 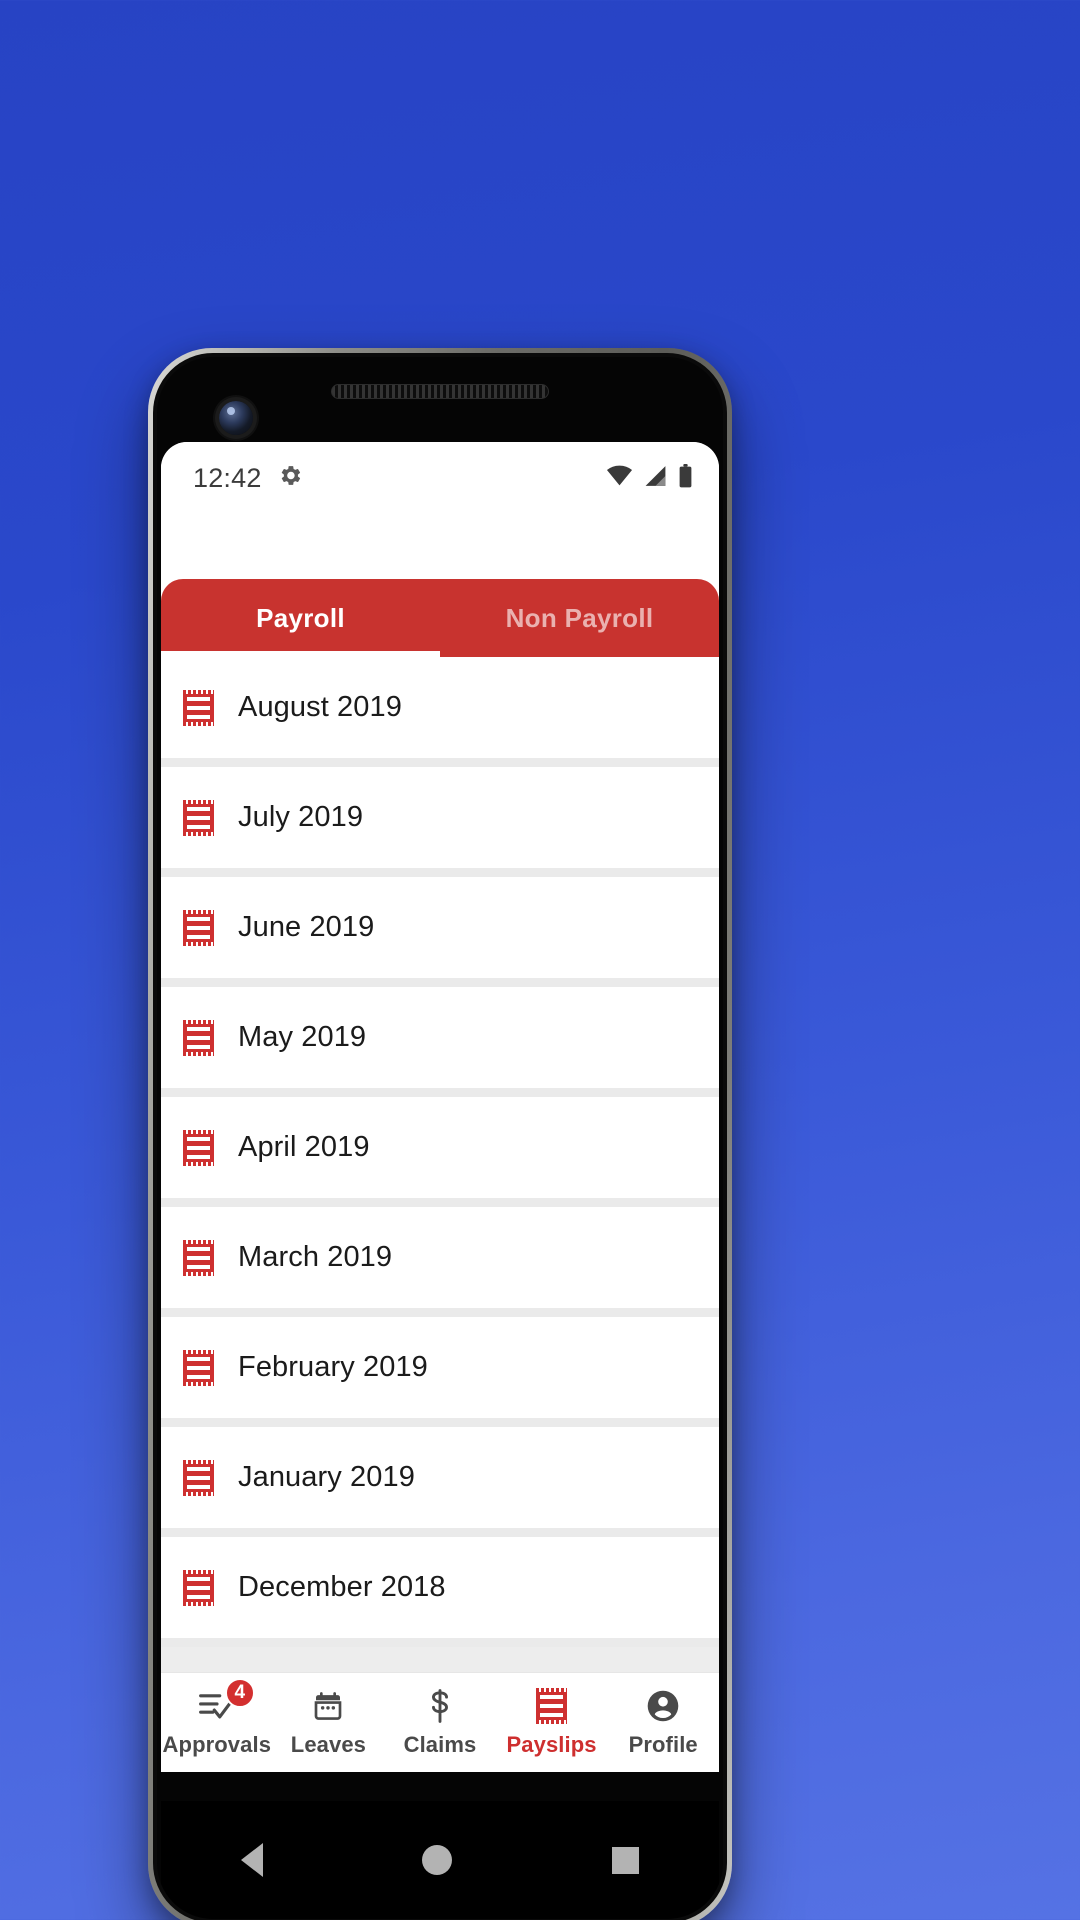 I want to click on app-bar-empty-area, so click(x=440, y=546).